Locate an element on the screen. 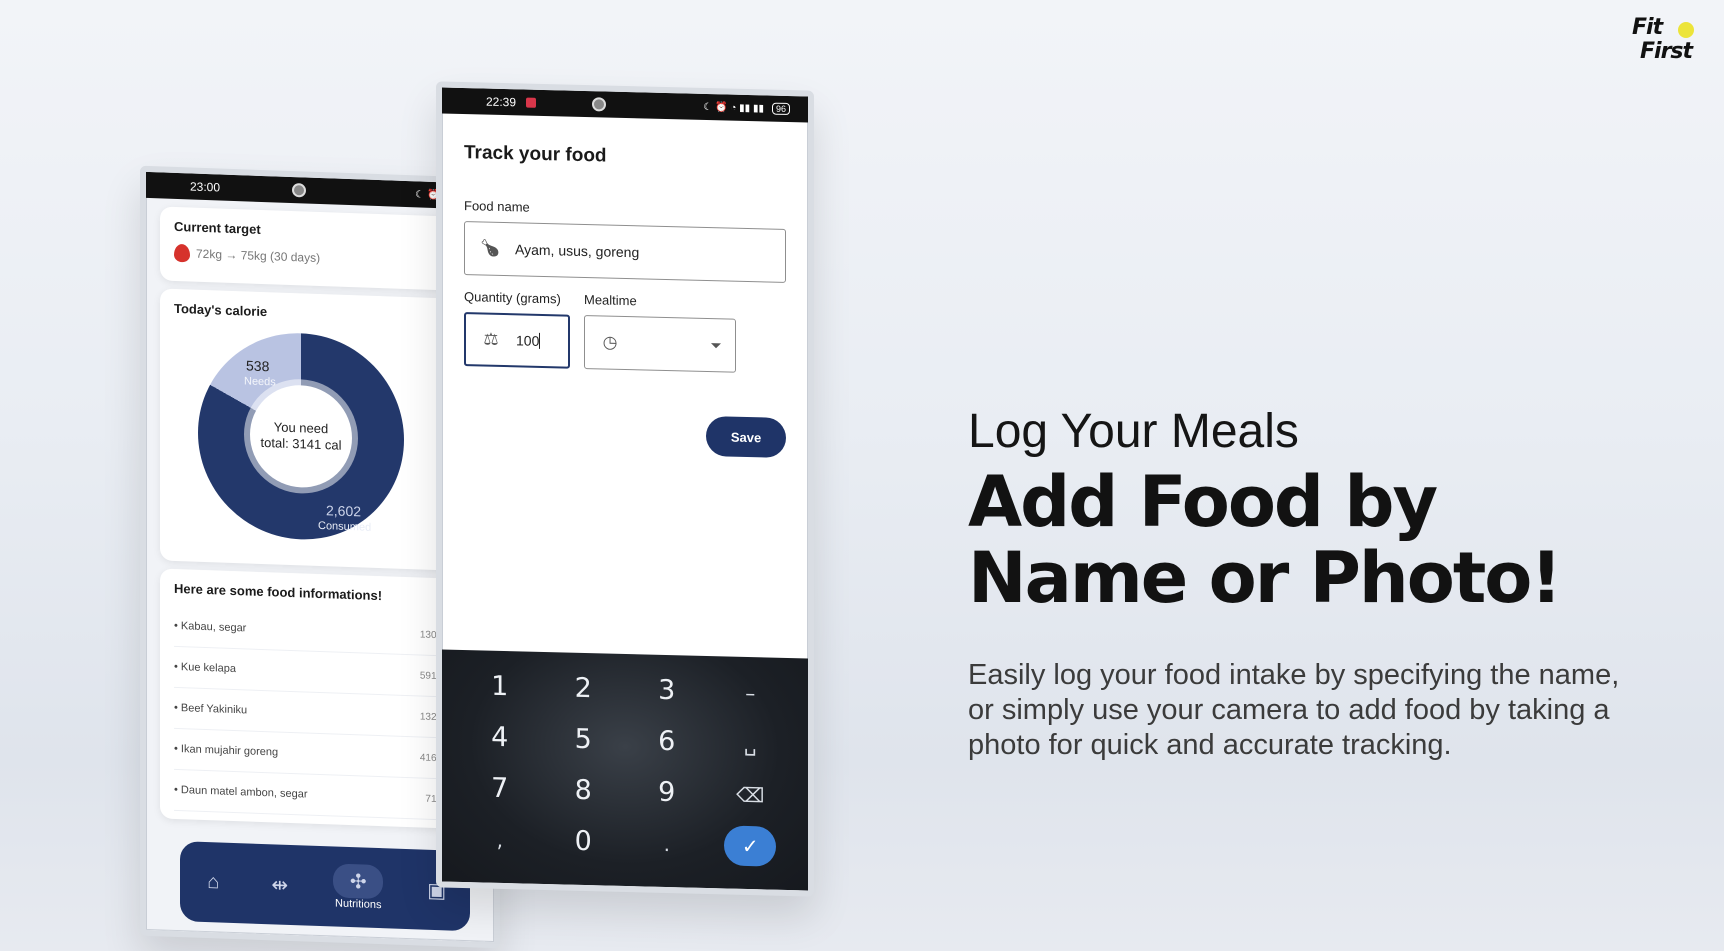 The image size is (1724, 951). key-5: 5 is located at coordinates (584, 739).